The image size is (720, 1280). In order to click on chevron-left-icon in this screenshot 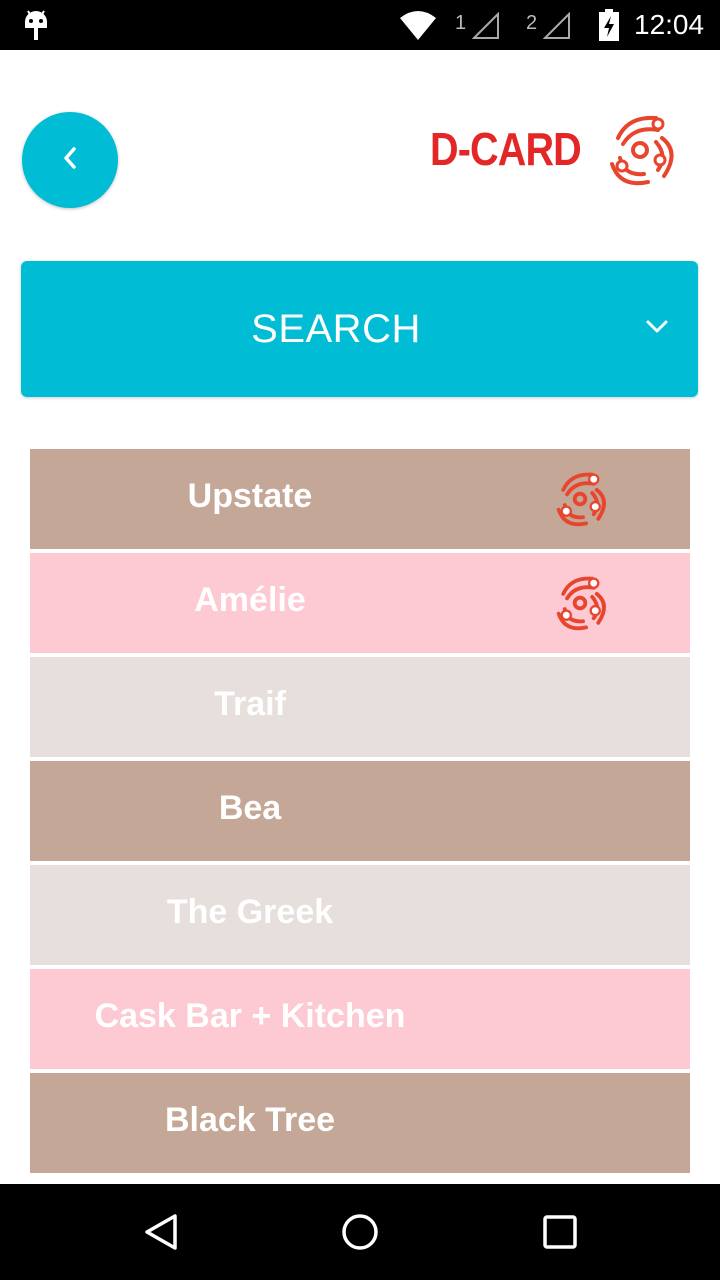, I will do `click(70, 160)`.